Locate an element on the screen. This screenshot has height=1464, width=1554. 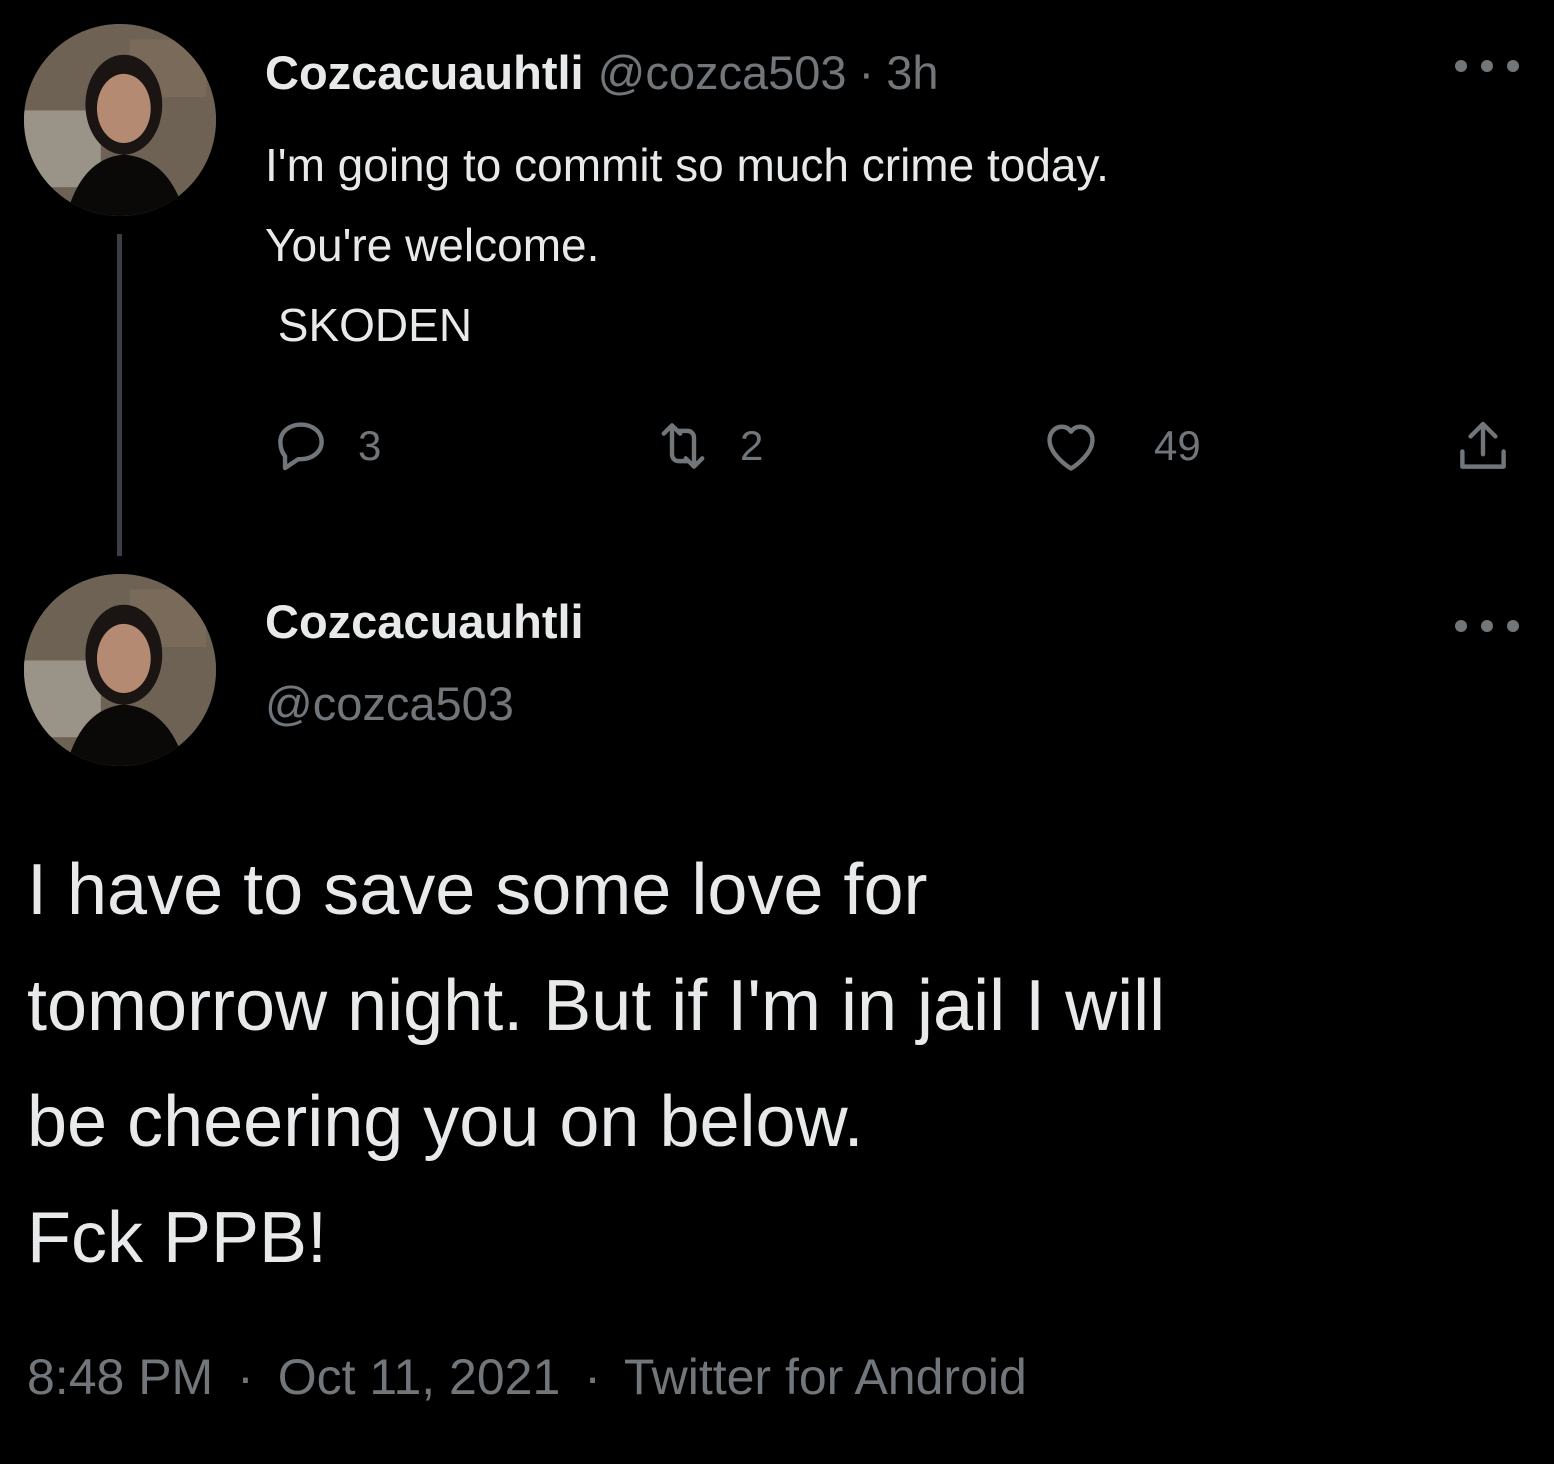
tweet-text-line: I'm going to commit so much crime today. is located at coordinates (687, 165).